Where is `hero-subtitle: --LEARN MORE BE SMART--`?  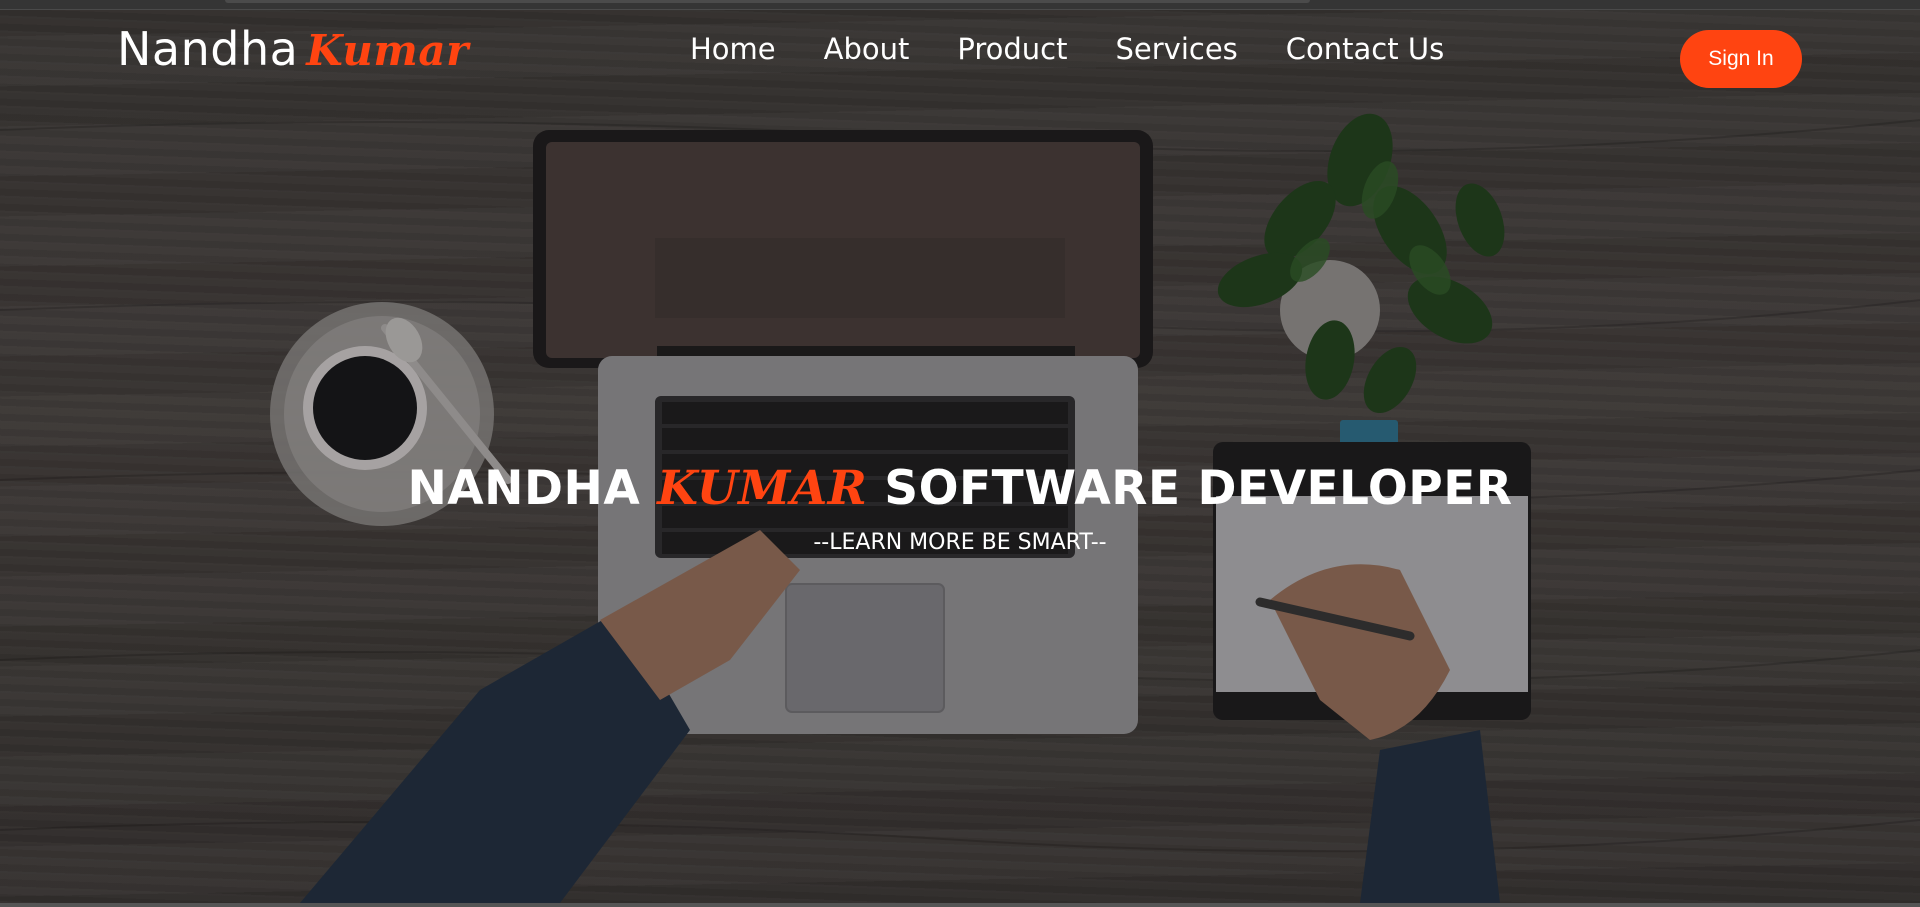
hero-subtitle: --LEARN MORE BE SMART-- is located at coordinates (960, 542).